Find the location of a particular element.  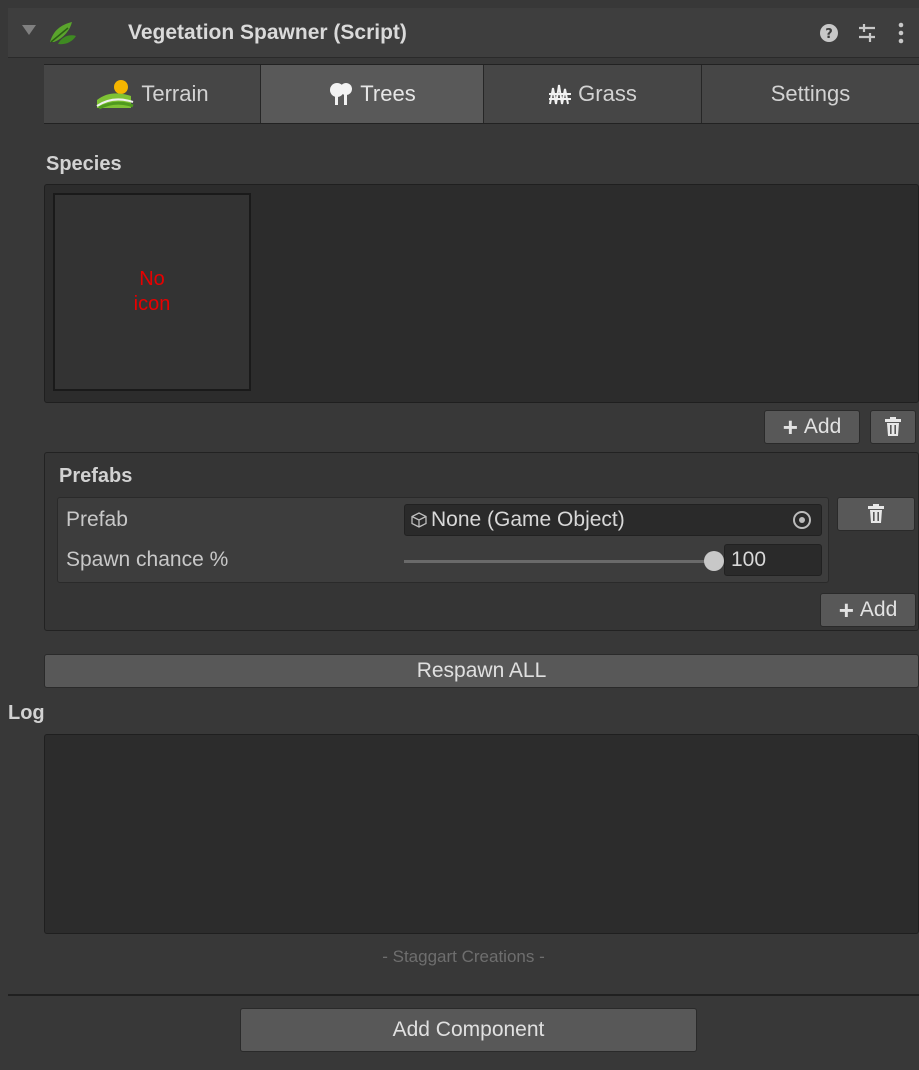

foldout-arrow-icon is located at coordinates (29, 30).